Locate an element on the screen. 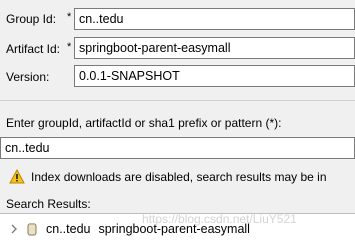 The height and width of the screenshot is (242, 355). search-results-list: cn..tedu springboot-parent-easymall is located at coordinates (177, 227).